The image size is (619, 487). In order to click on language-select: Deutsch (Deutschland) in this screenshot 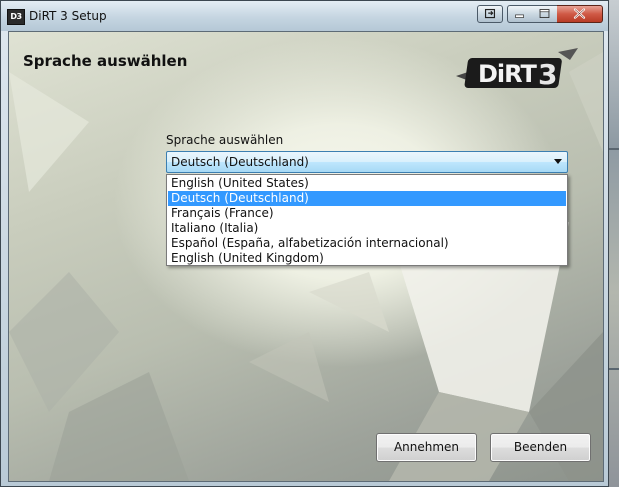, I will do `click(367, 162)`.